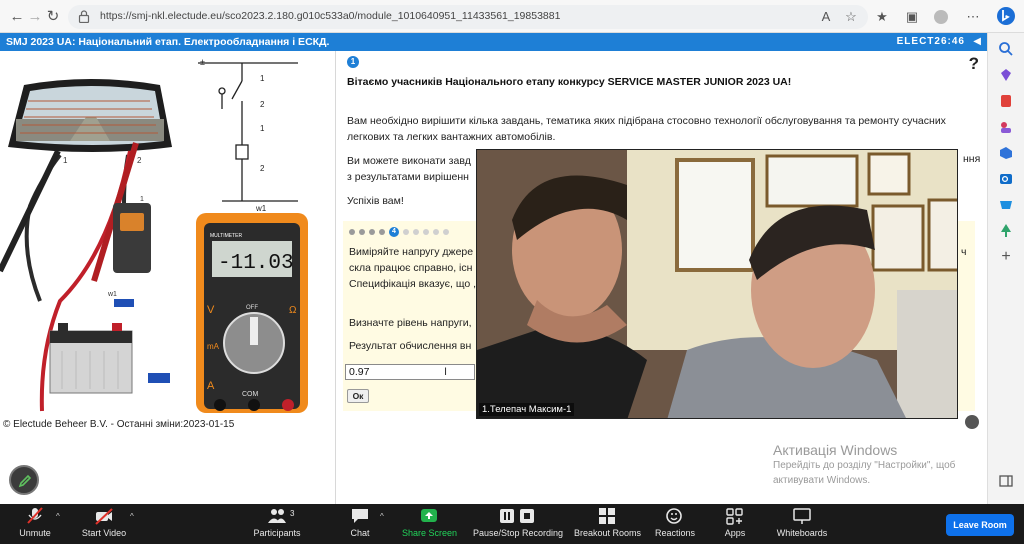 This screenshot has height=544, width=1024. I want to click on whiteboards-button: Whiteboards, so click(802, 522).